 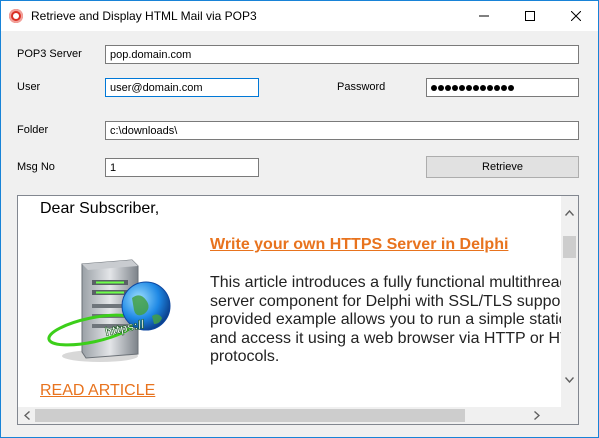 I want to click on msg-no-input, so click(x=182, y=167).